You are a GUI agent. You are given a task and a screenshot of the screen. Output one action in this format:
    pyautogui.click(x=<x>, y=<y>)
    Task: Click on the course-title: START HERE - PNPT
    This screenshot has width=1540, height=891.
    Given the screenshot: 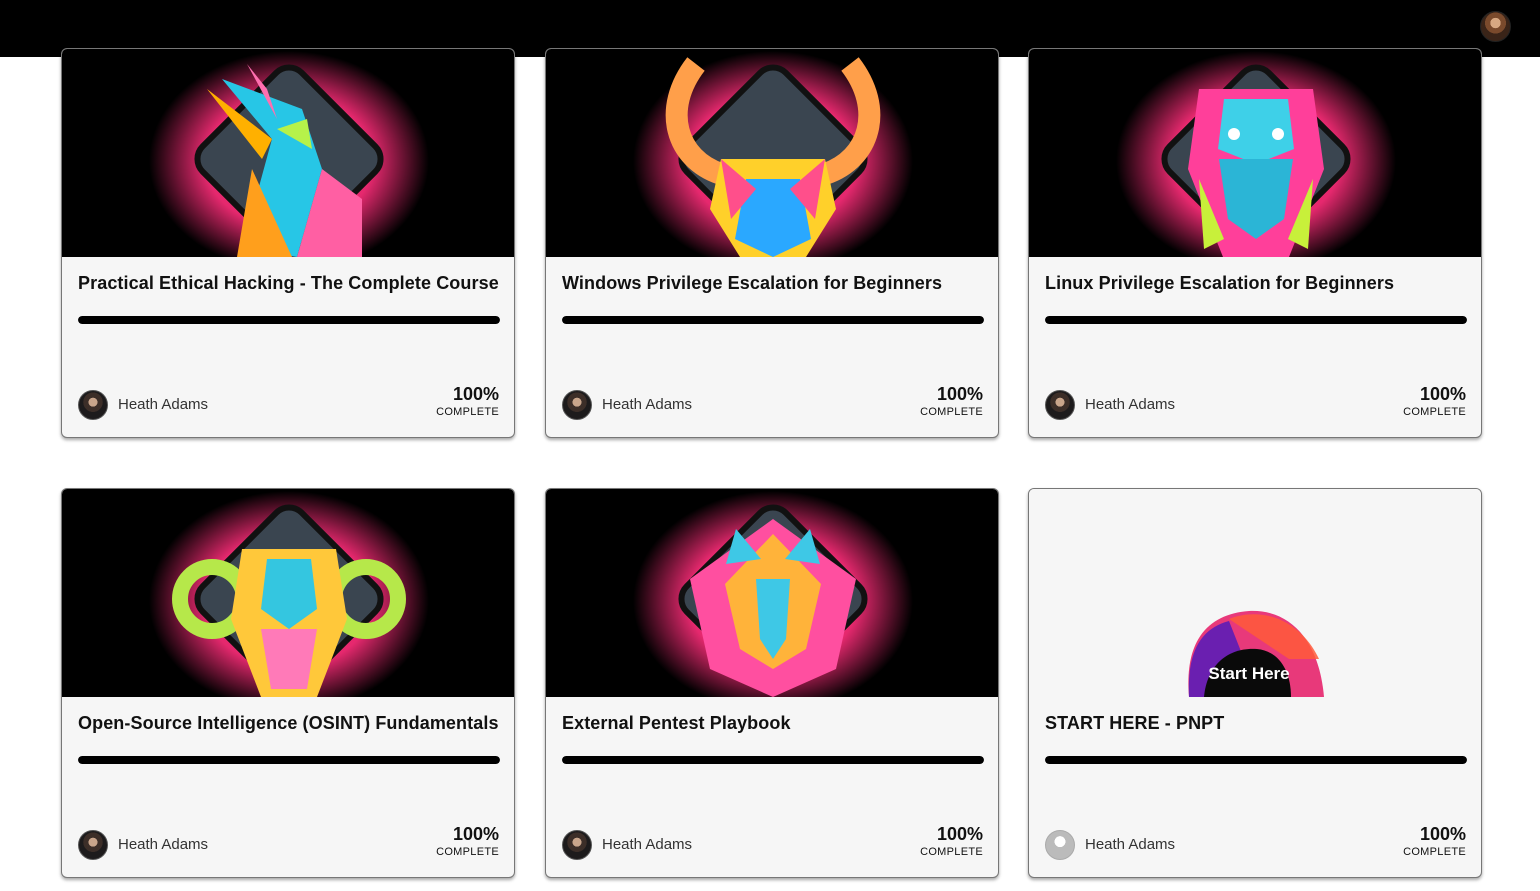 What is the action you would take?
    pyautogui.click(x=1134, y=723)
    